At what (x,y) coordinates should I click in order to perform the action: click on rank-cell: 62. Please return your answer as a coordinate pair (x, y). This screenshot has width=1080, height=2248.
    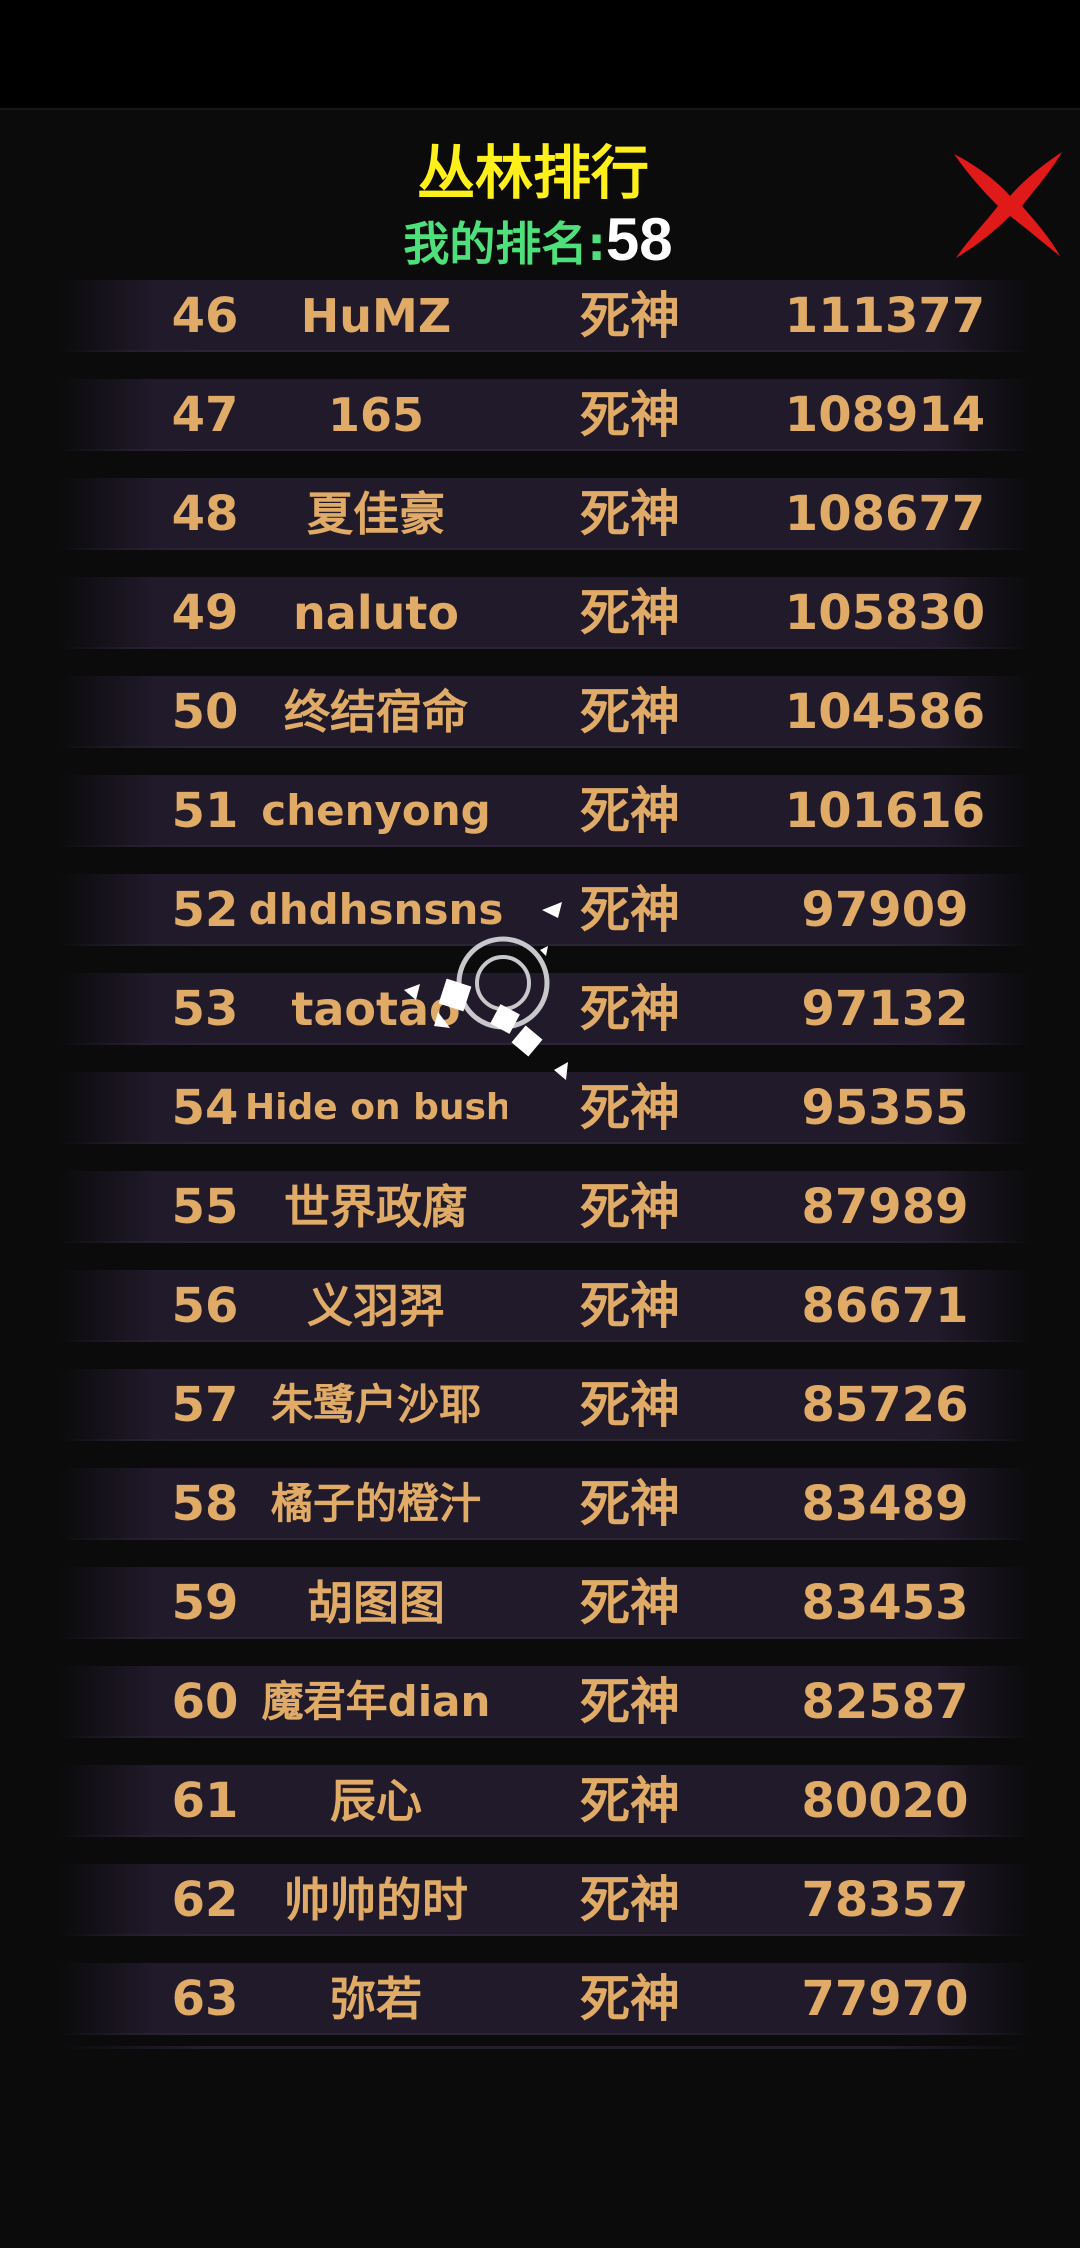
    Looking at the image, I should click on (205, 1900).